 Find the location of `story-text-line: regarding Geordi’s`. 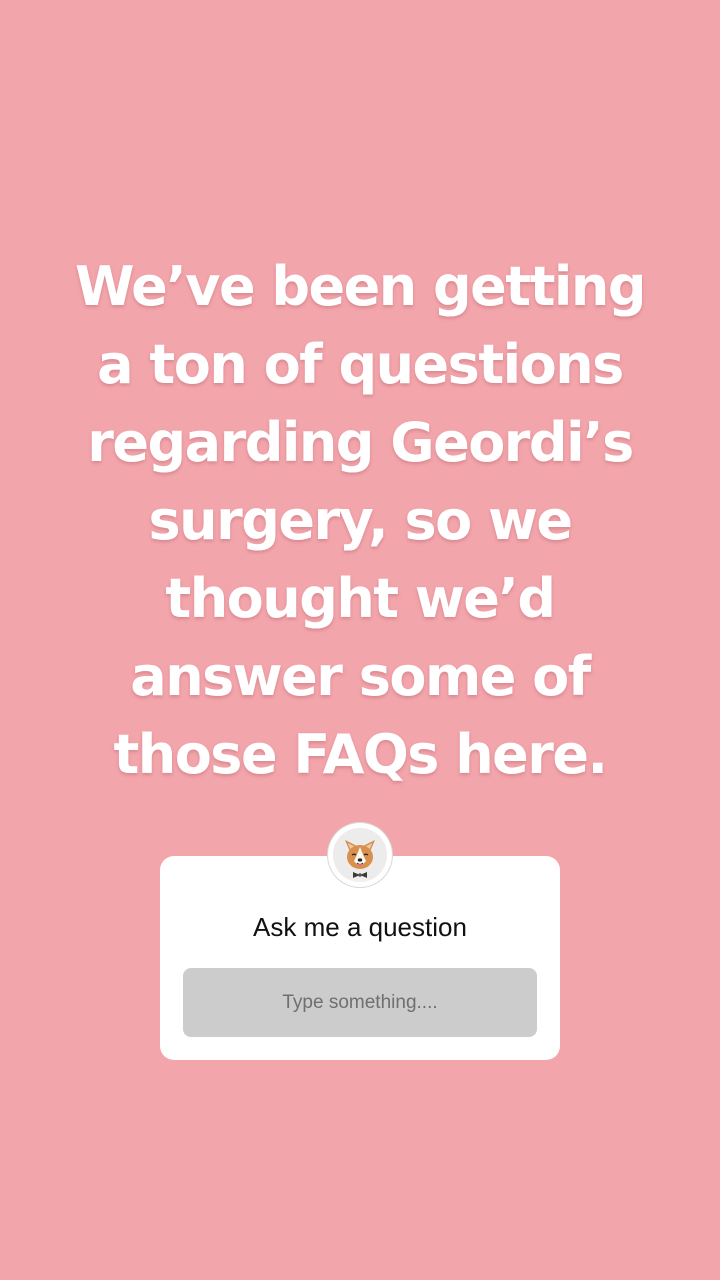

story-text-line: regarding Geordi’s is located at coordinates (360, 442).